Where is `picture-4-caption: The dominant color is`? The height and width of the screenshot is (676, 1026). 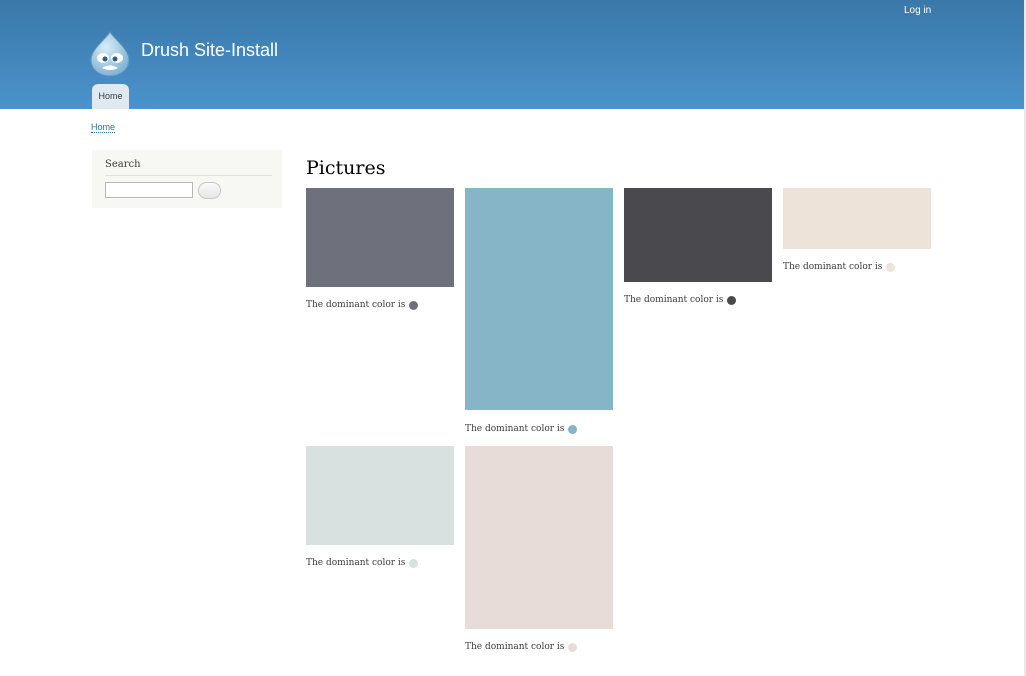
picture-4-caption: The dominant color is is located at coordinates (839, 267).